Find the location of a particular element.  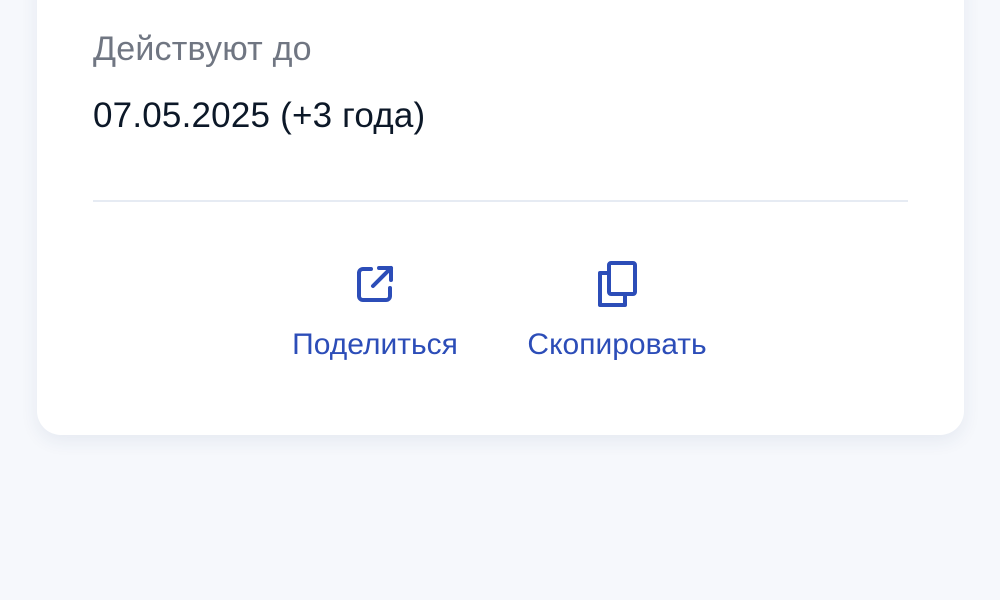

copy-label: Скопировать is located at coordinates (617, 344).